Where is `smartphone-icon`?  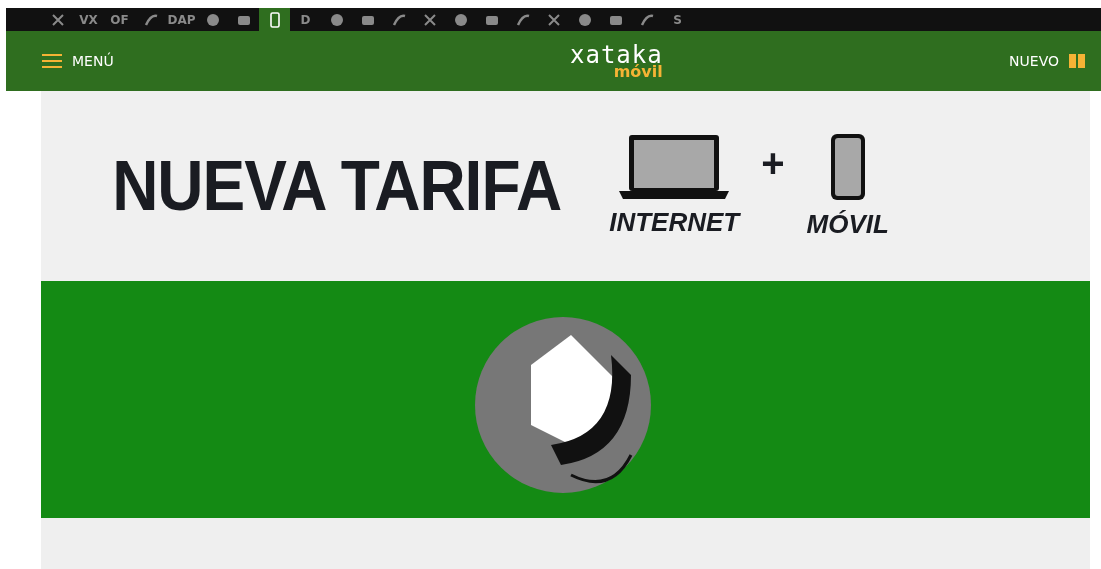 smartphone-icon is located at coordinates (847, 166).